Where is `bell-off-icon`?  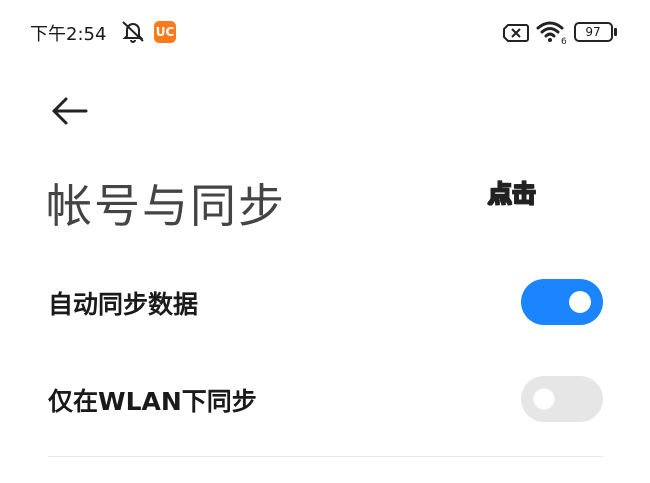 bell-off-icon is located at coordinates (133, 32).